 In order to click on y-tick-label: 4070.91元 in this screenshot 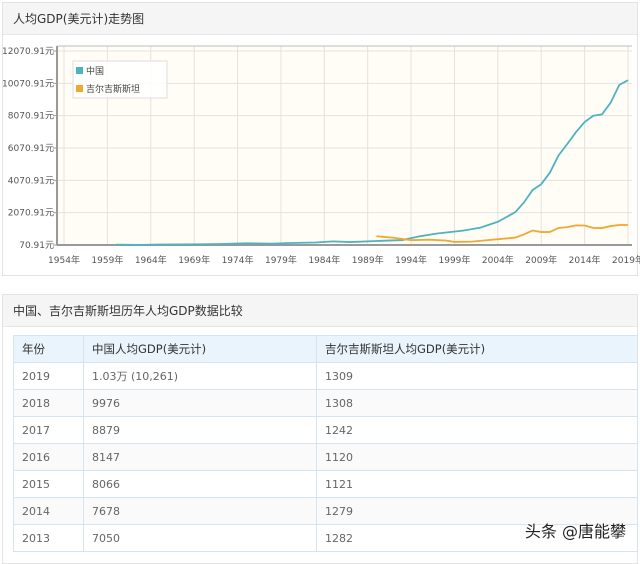, I will do `click(31, 181)`.